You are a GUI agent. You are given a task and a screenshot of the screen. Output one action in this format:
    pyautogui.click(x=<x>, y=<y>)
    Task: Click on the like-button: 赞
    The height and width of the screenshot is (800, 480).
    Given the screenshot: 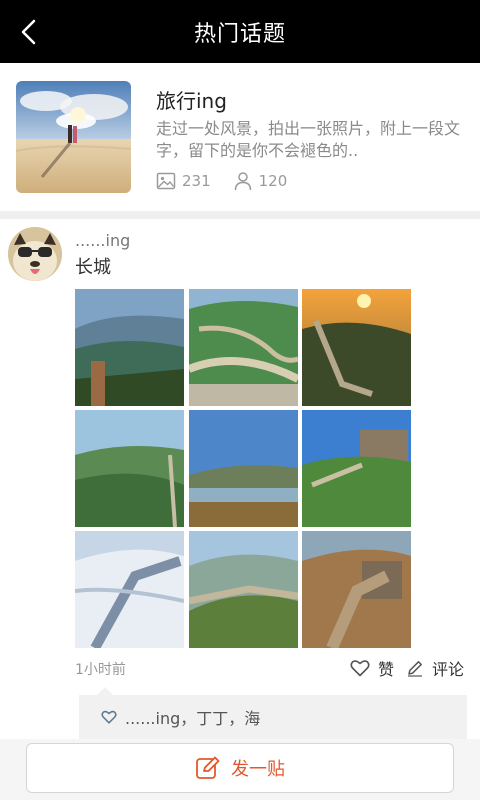 What is the action you would take?
    pyautogui.click(x=372, y=668)
    